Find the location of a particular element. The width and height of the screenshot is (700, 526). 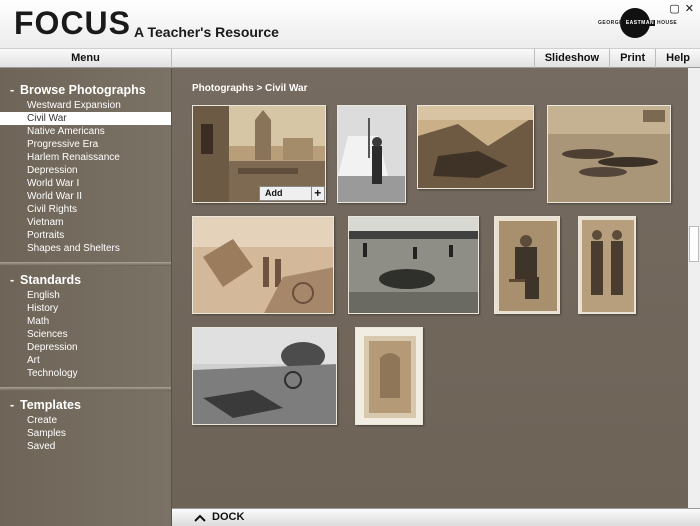

sidebar-item-technology: Technology is located at coordinates (85, 373).